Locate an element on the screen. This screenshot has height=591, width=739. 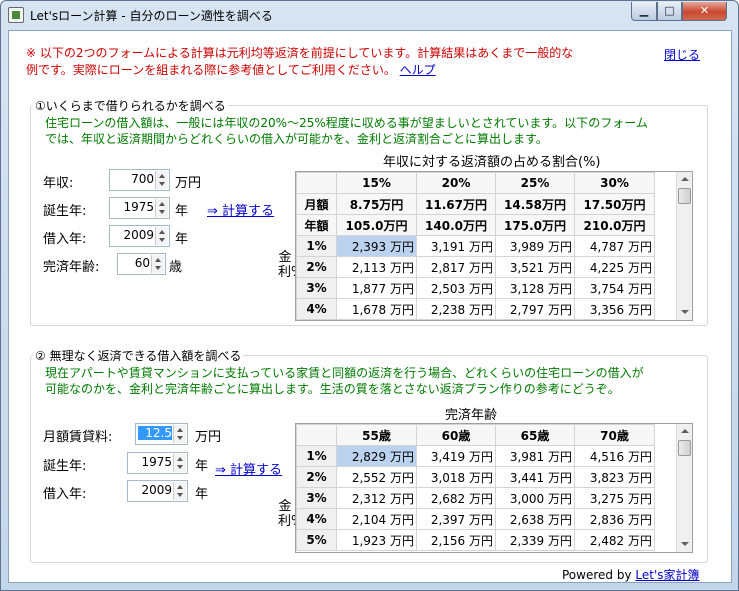
table-row: 4% 1,678 万円 2,238 万円 2,797 万円 3,356 万円 is located at coordinates (475, 309).